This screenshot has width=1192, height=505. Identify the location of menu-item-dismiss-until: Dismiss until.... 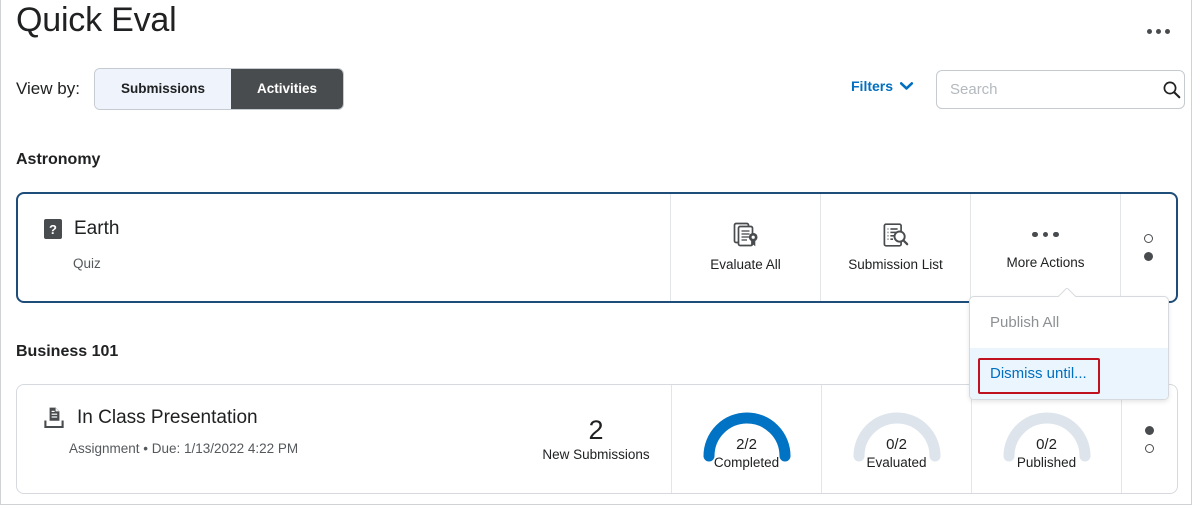
(1069, 373).